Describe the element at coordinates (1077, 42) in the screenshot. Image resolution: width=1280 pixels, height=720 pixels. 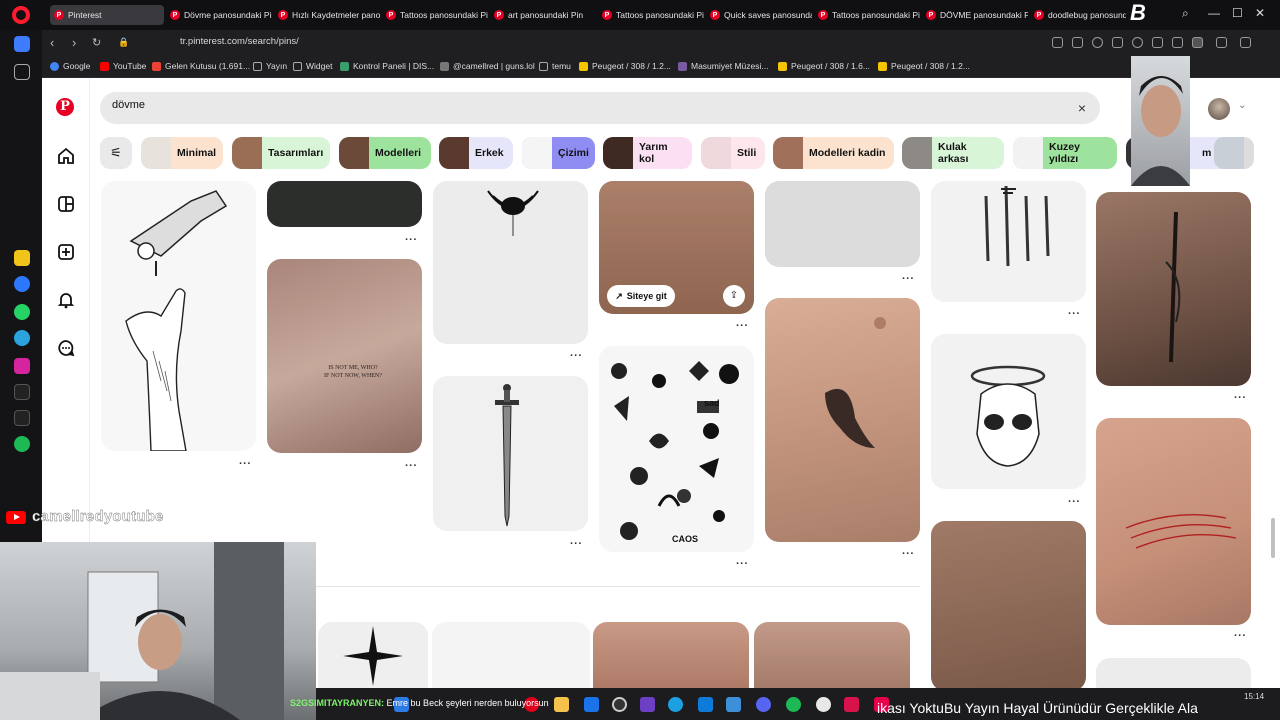
I see `snapshot-icon` at that location.